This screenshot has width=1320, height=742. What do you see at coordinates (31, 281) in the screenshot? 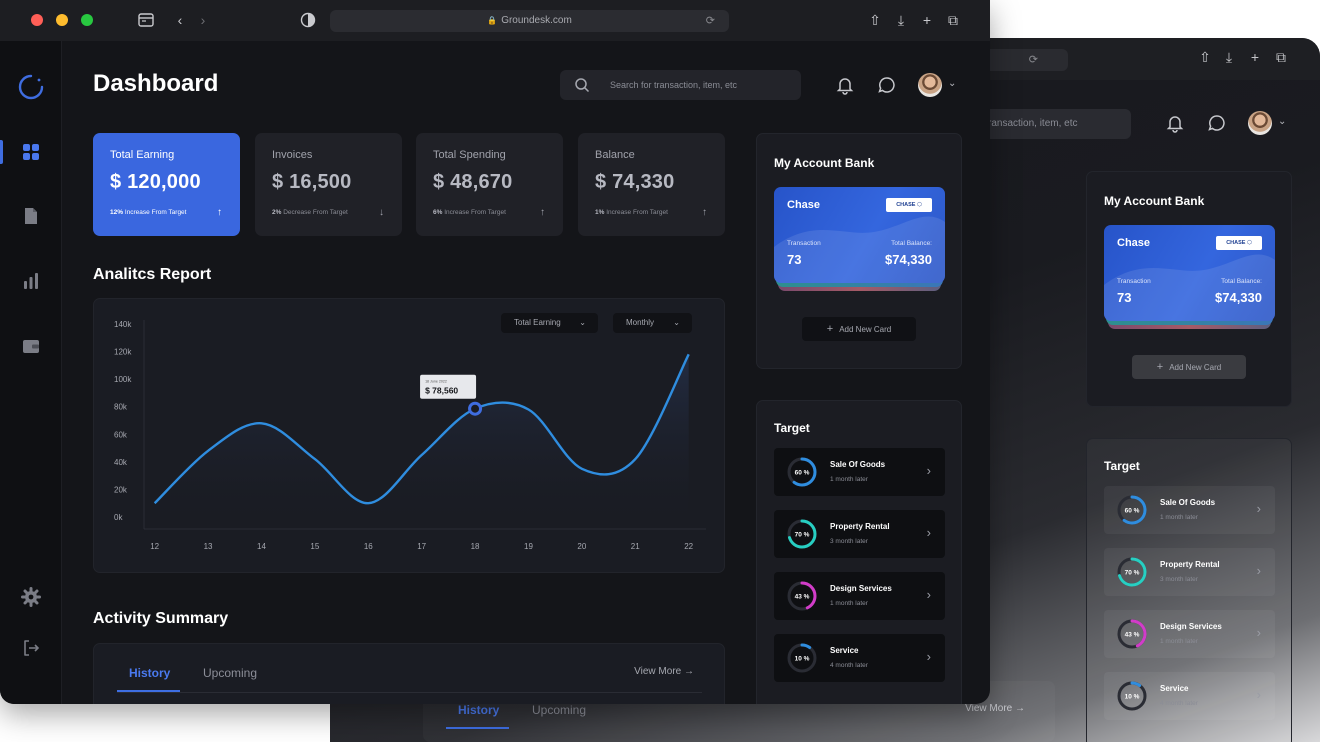
I see `analytics-bars-icon` at bounding box center [31, 281].